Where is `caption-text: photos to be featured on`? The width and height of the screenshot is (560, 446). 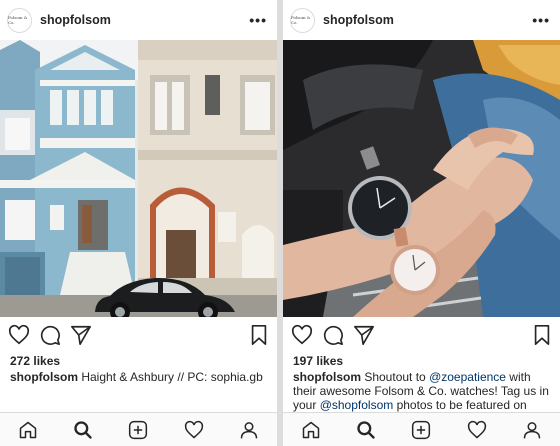 caption-text: photos to be featured on is located at coordinates (460, 405).